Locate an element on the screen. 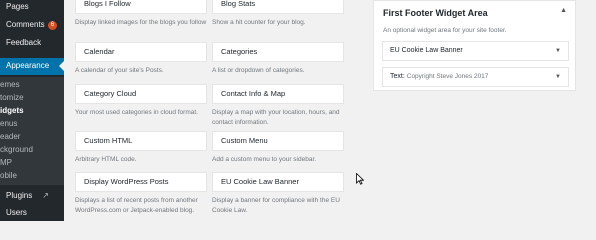  menu-item-appearance: Appearance is located at coordinates (32, 66).